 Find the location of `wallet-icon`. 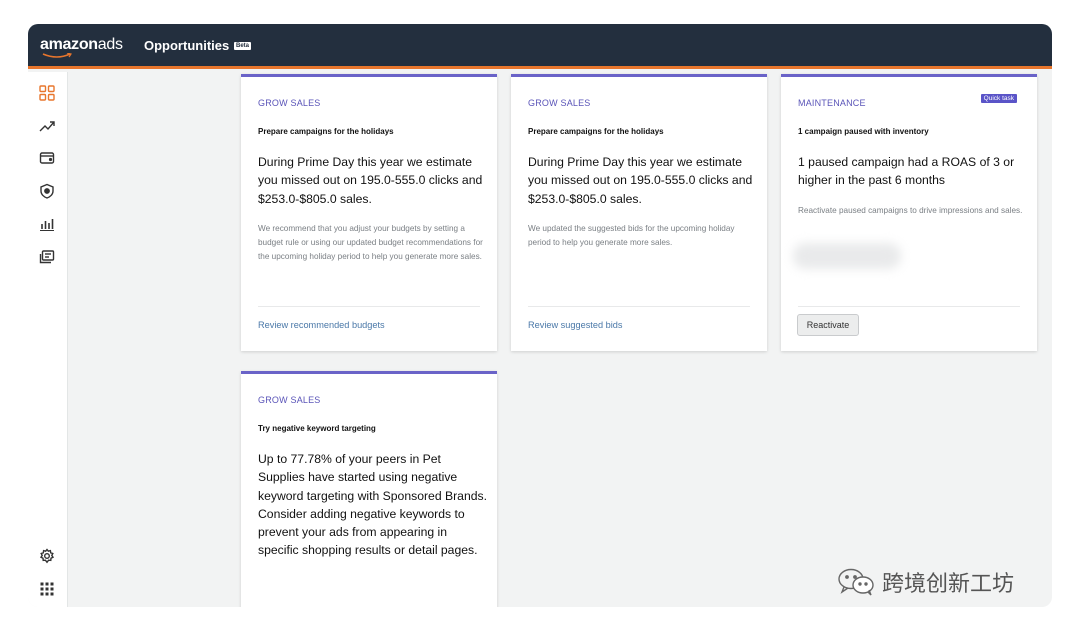

wallet-icon is located at coordinates (47, 158).